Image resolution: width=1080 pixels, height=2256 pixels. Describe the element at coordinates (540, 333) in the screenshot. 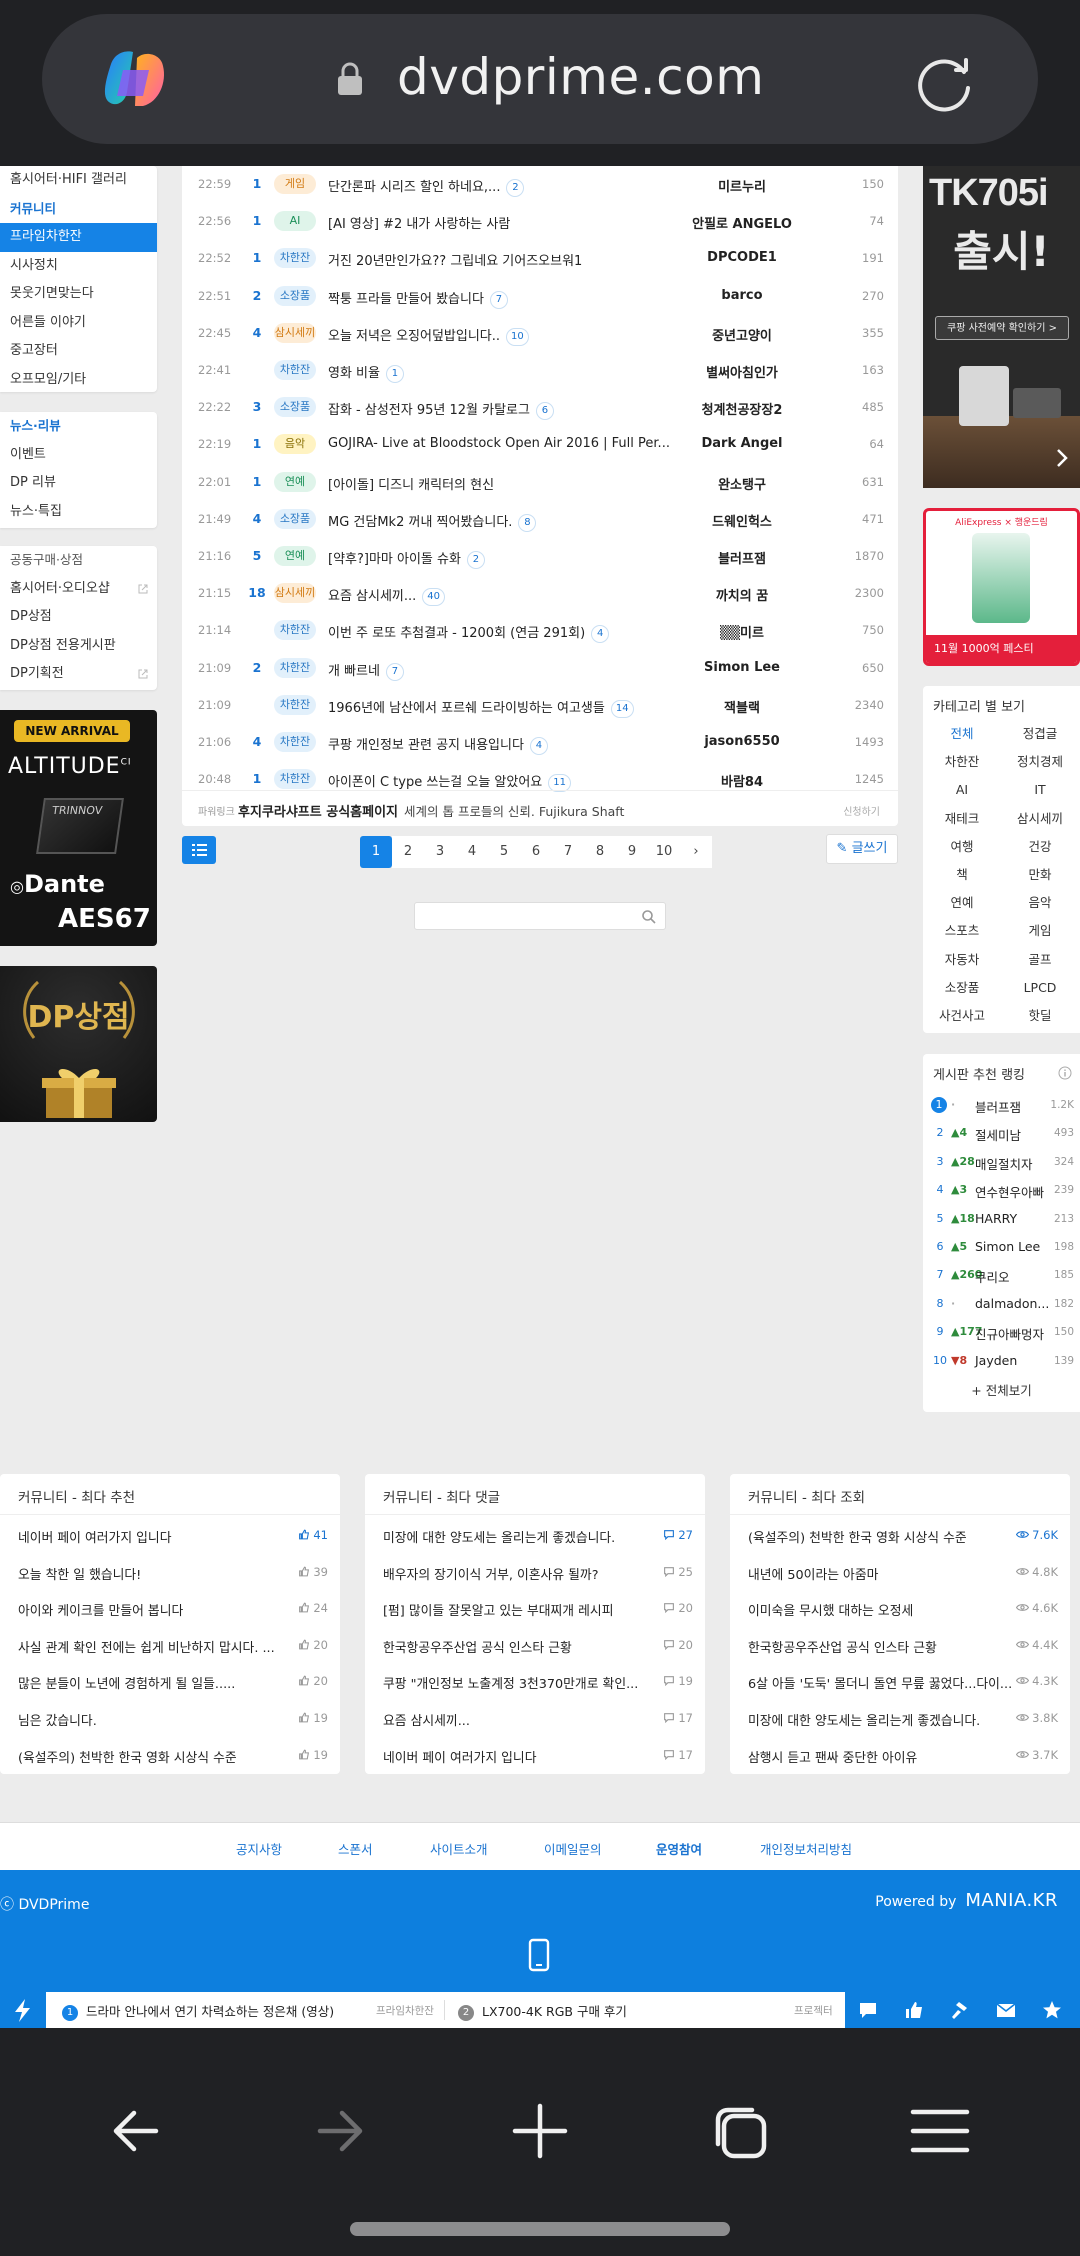

I see `post-row: 22:45 4 삼시세끼 오늘 저녁은 오징어덮밥입니다.. 10 중년고양이 355` at that location.